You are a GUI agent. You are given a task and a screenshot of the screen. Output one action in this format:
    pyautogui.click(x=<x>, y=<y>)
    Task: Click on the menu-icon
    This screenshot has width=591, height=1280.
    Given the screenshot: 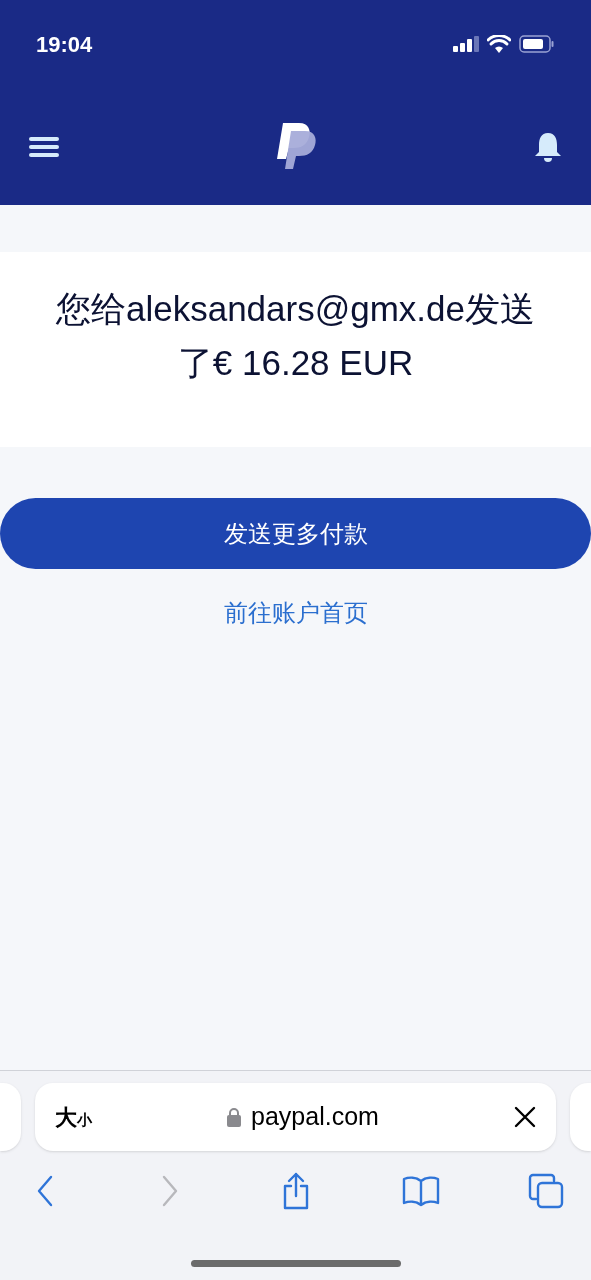 What is the action you would take?
    pyautogui.click(x=44, y=146)
    